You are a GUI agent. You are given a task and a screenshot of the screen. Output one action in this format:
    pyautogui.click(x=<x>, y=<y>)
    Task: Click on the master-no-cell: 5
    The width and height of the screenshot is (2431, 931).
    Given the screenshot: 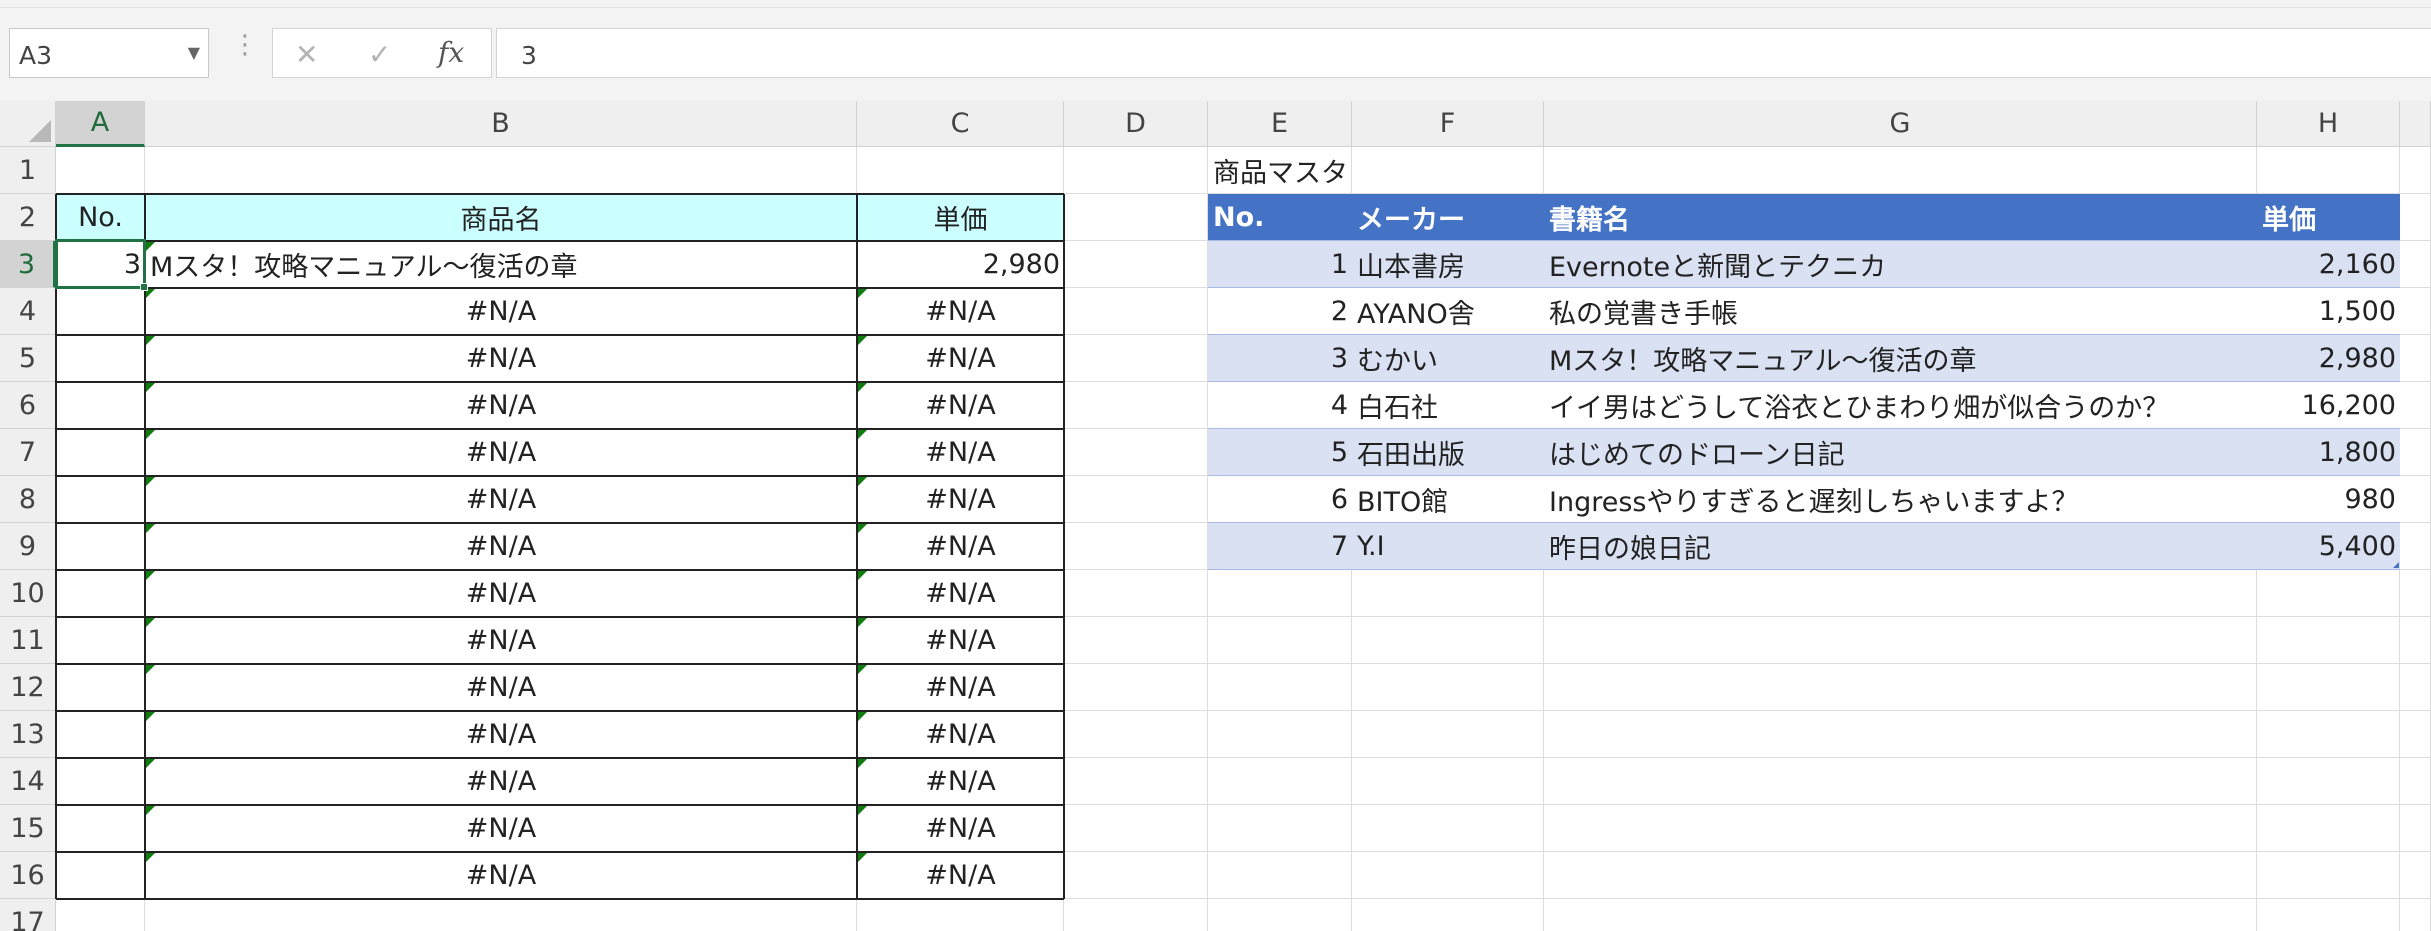 What is the action you would take?
    pyautogui.click(x=1280, y=452)
    